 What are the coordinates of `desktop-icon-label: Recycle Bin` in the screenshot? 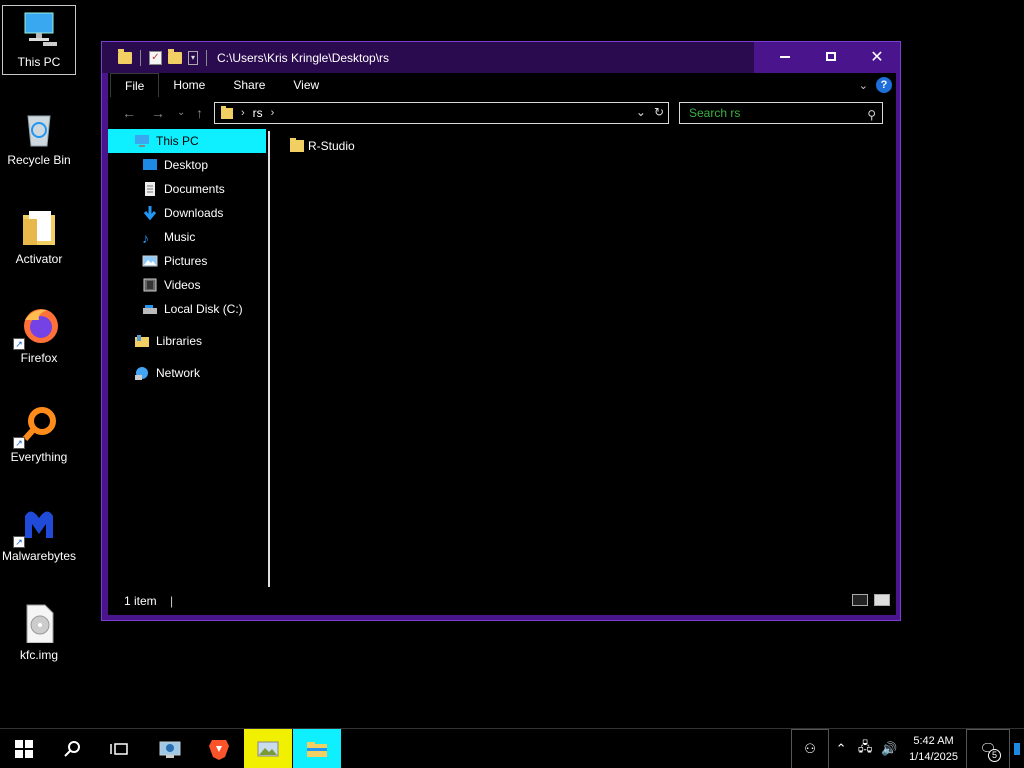 It's located at (39, 160).